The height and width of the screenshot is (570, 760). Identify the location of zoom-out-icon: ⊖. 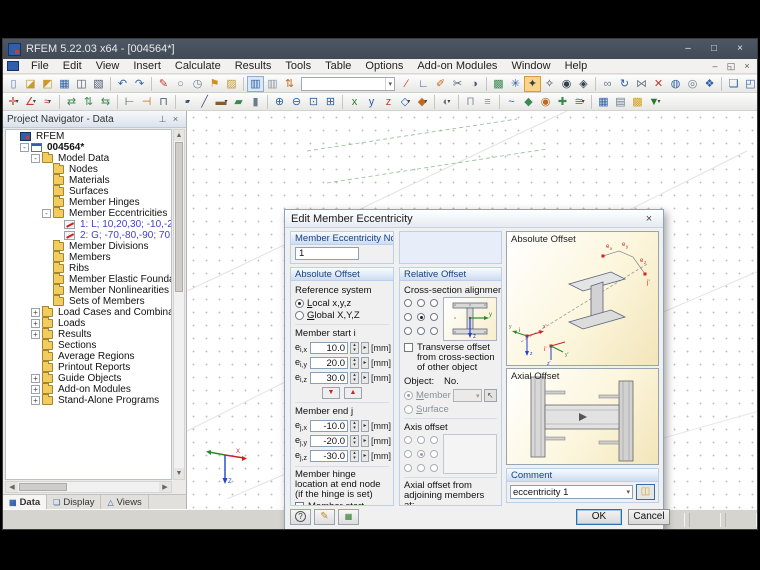
(296, 102).